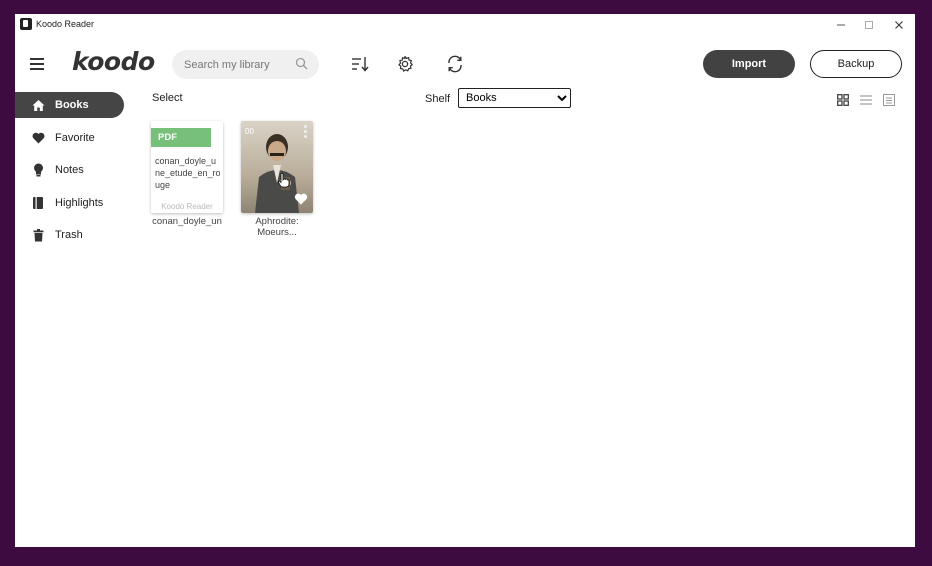 This screenshot has height=566, width=932. I want to click on sidebar-item-books: Books, so click(69, 105).